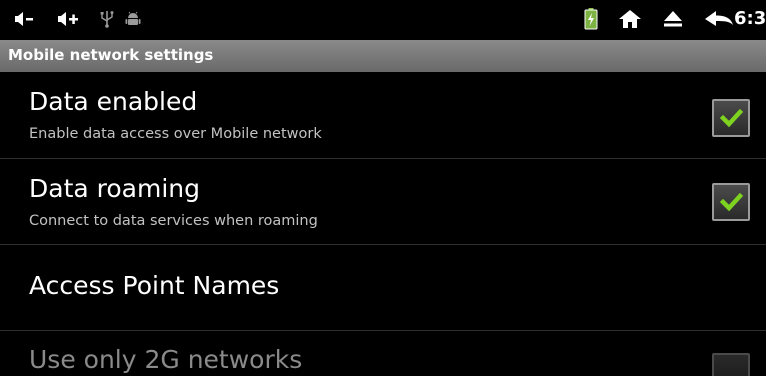 The height and width of the screenshot is (376, 766). What do you see at coordinates (111, 55) in the screenshot?
I see `page-title: Mobile network settings` at bounding box center [111, 55].